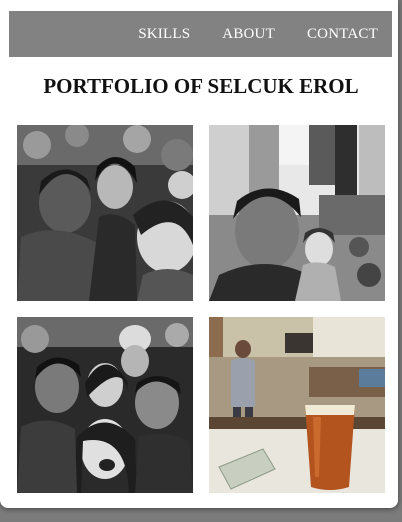  I want to click on photo-beer-at-bar-image, so click(297, 405).